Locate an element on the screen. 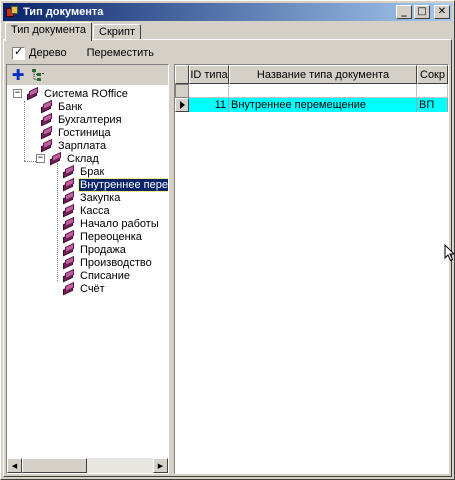 This screenshot has width=455, height=480. tree-node-label: Брак is located at coordinates (92, 172).